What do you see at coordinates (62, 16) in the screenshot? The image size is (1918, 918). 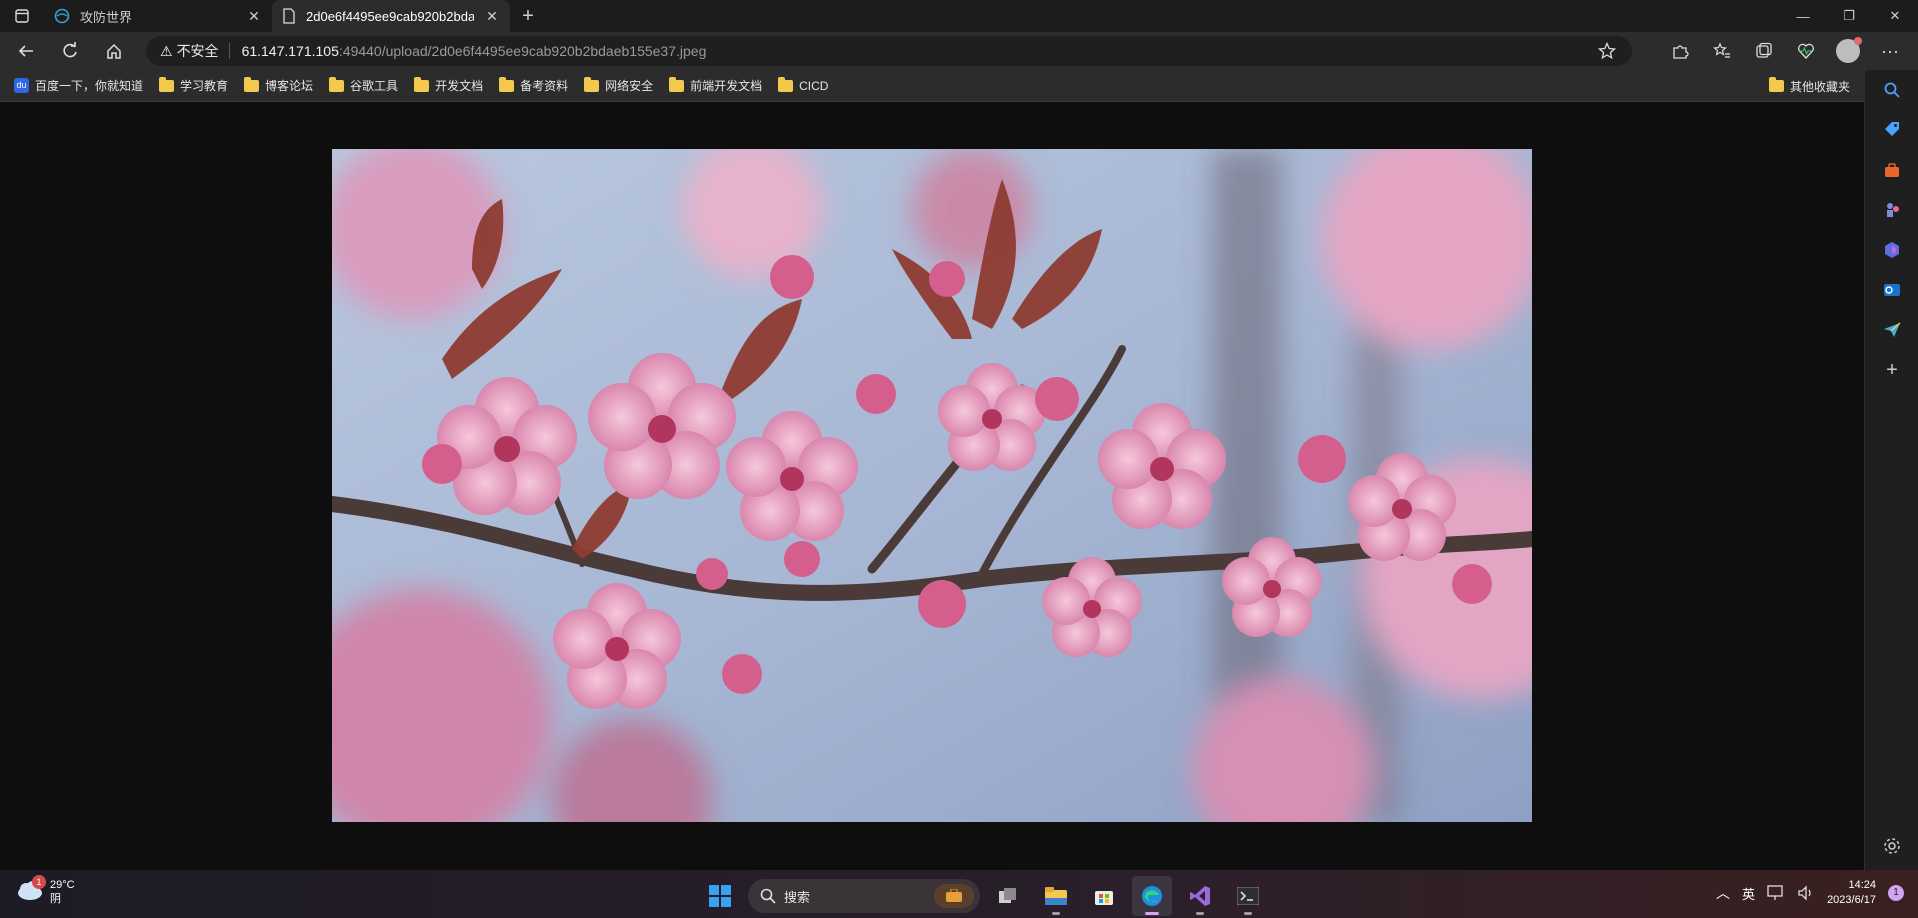 I see `globe-icon` at bounding box center [62, 16].